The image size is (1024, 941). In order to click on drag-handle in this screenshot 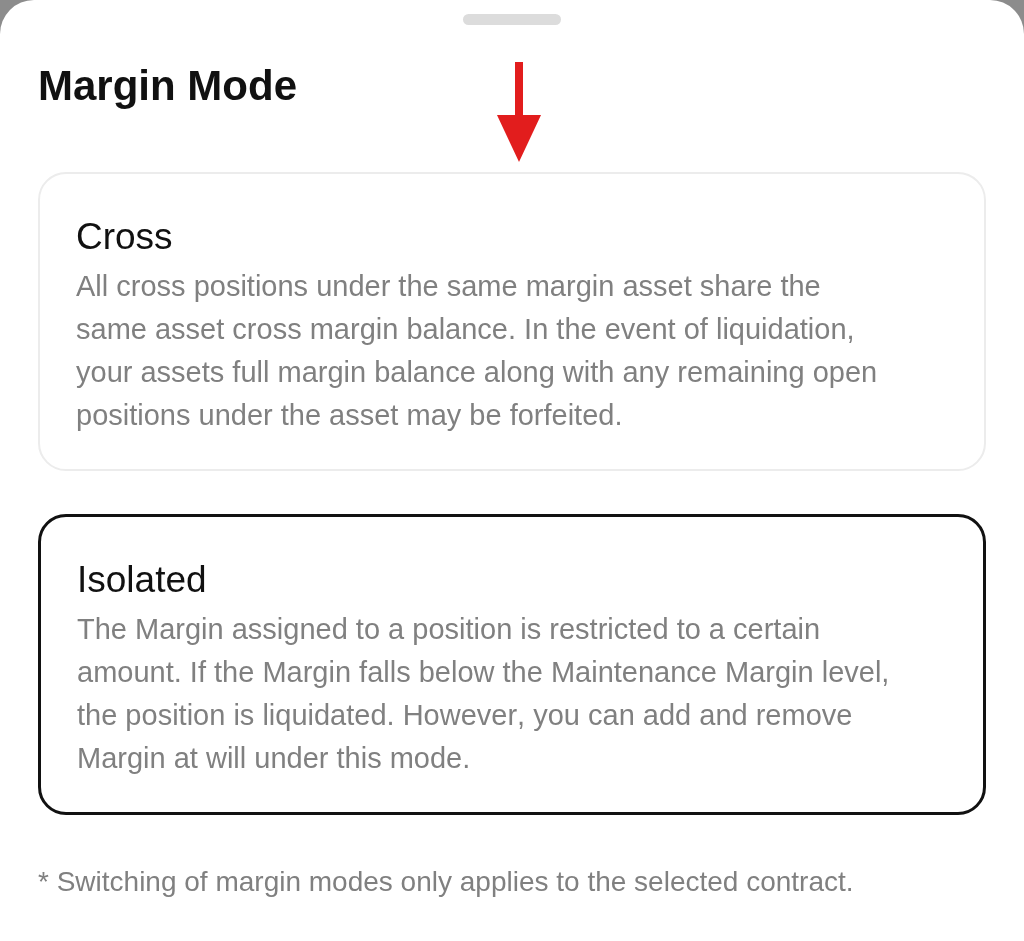, I will do `click(512, 19)`.